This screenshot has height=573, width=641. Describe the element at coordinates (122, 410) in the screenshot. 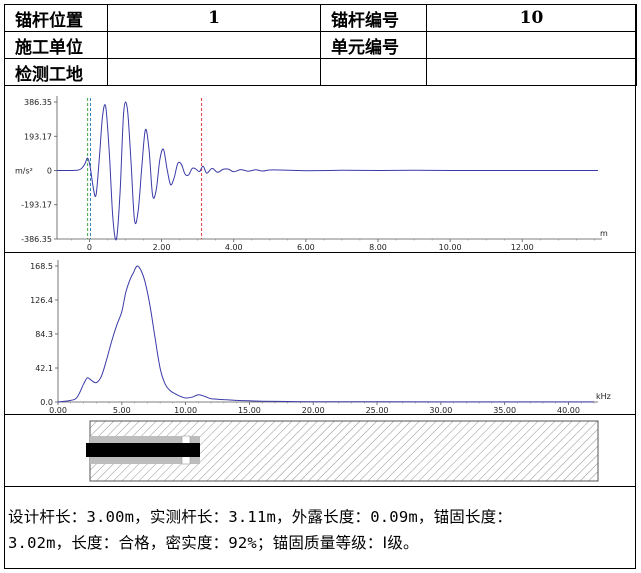

I see `x-tick-label: 5.00` at that location.